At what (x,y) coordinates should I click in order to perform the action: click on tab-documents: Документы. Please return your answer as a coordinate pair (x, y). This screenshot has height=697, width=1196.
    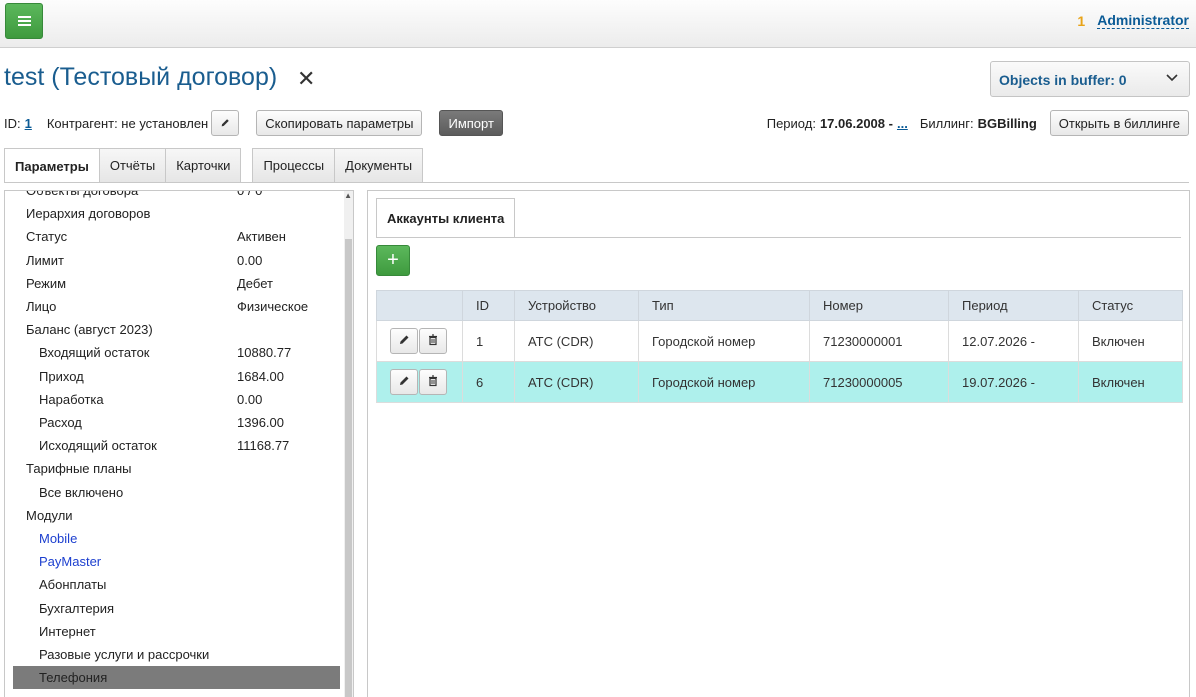
    Looking at the image, I should click on (379, 165).